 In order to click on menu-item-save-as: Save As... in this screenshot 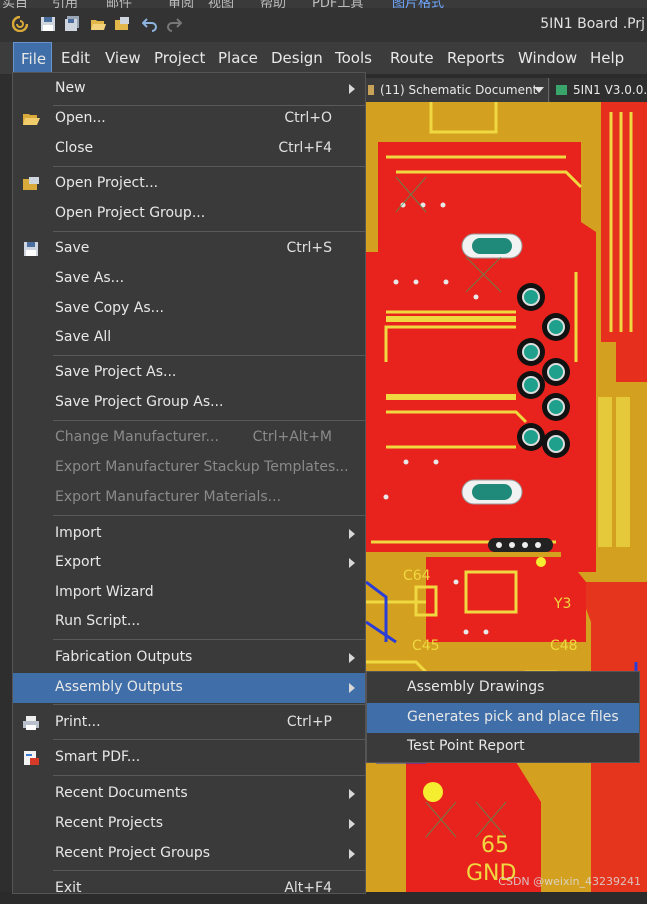, I will do `click(189, 279)`.